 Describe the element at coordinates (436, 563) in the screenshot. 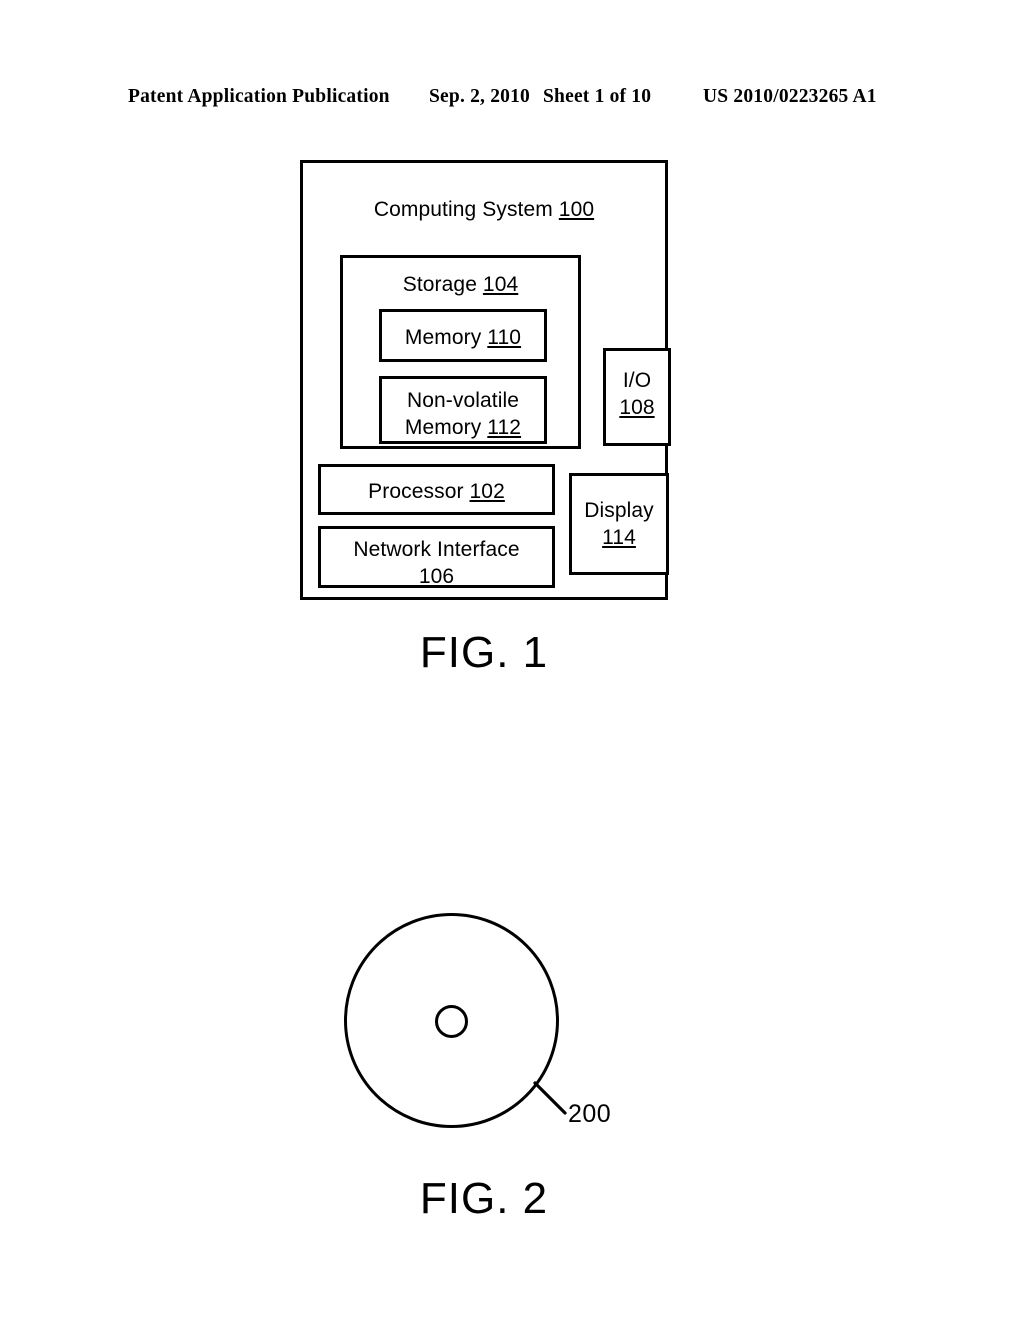

I see `network-interface-label: Network Interface 106` at that location.